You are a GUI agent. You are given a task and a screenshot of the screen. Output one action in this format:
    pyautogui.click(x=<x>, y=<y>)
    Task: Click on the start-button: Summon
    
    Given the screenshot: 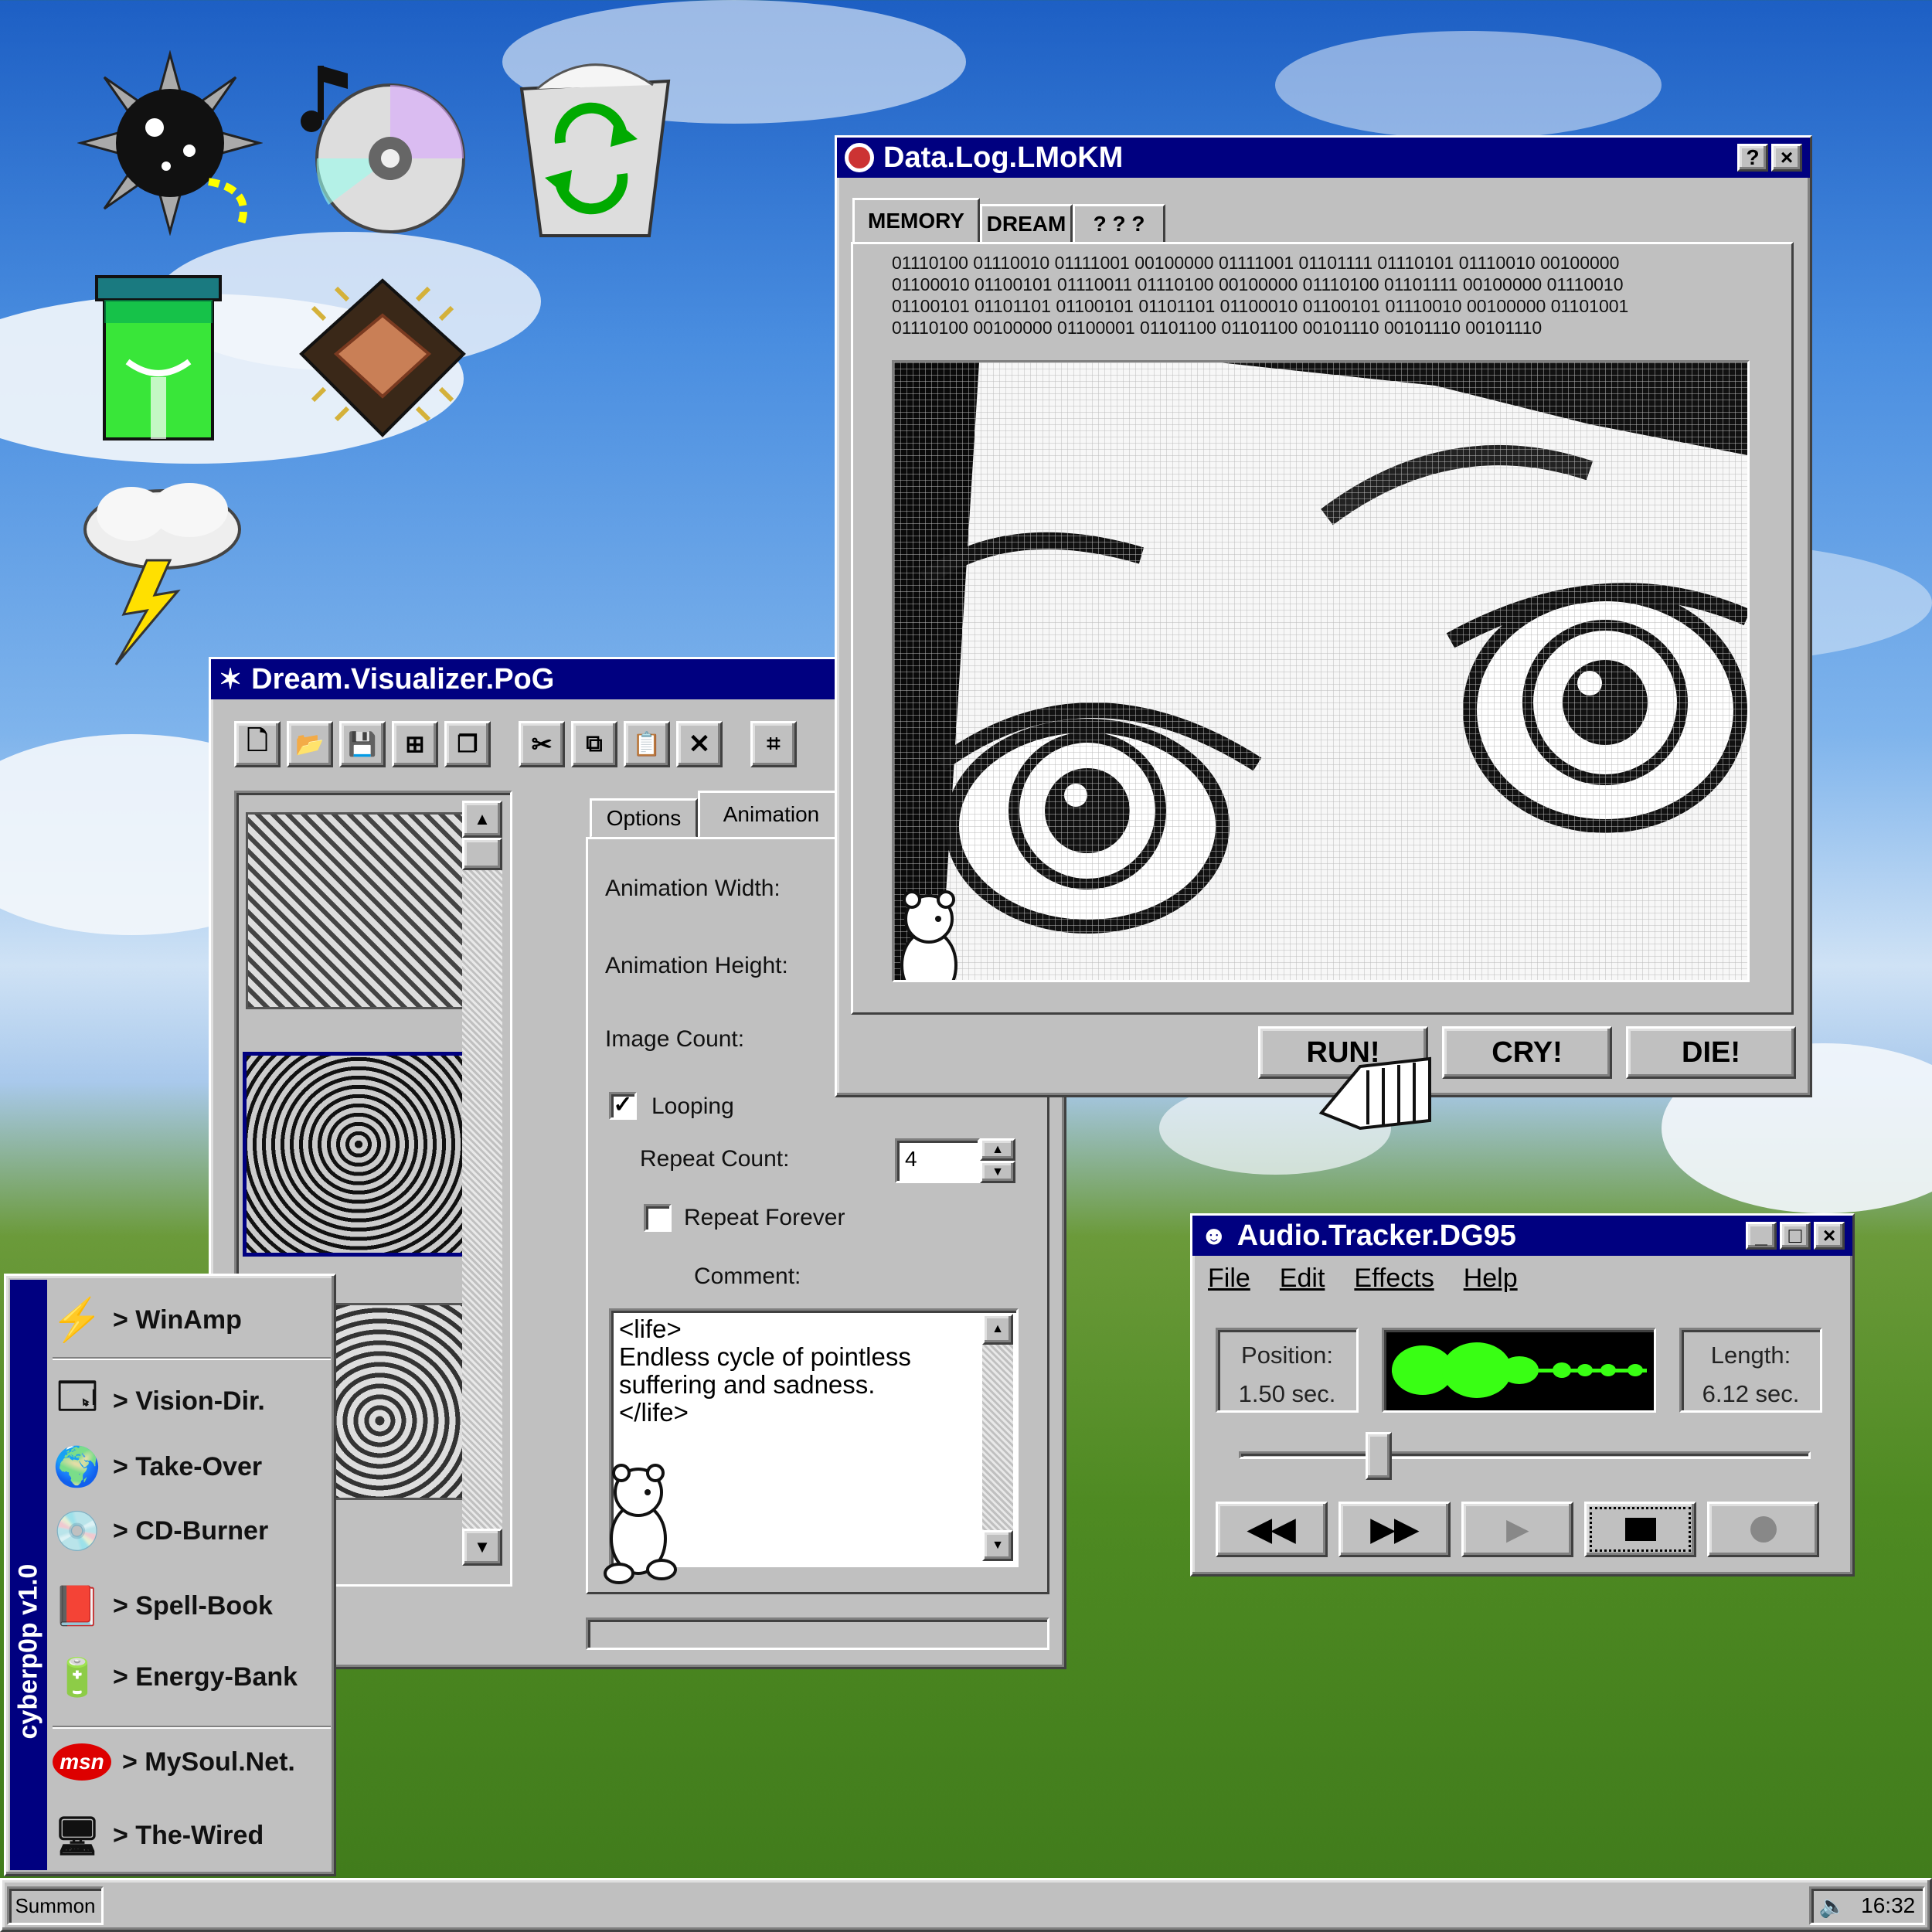 What is the action you would take?
    pyautogui.click(x=55, y=1906)
    